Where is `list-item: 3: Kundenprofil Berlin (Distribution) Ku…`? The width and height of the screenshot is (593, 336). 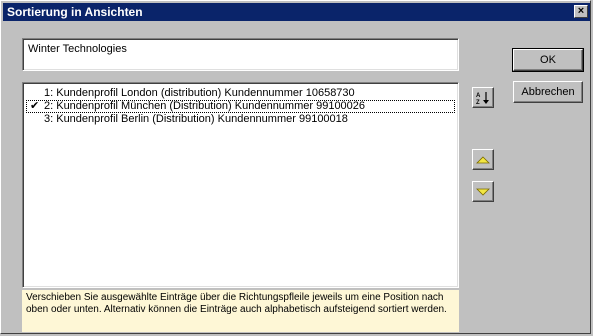
list-item: 3: Kundenprofil Berlin (Distribution) Ku… is located at coordinates (240, 119).